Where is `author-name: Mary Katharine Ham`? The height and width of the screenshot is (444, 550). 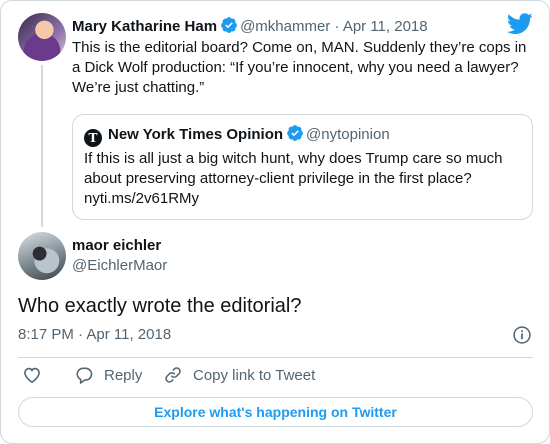 author-name: Mary Katharine Ham is located at coordinates (144, 26).